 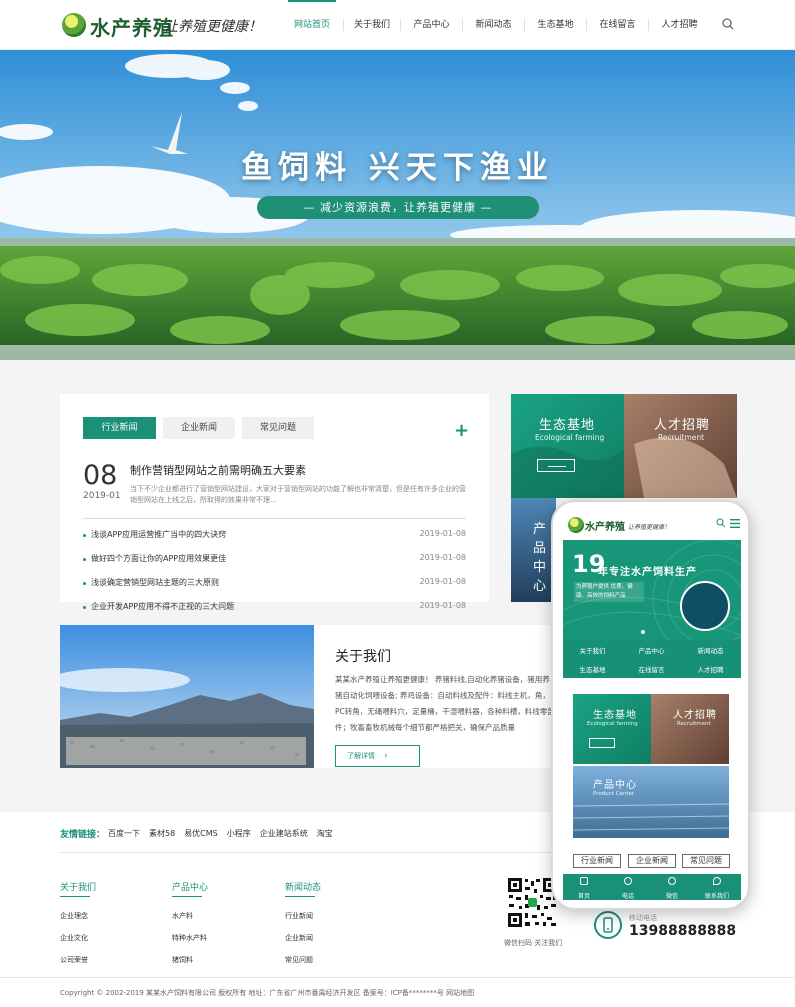 I want to click on footer-link: 公司荣誉, so click(x=74, y=960).